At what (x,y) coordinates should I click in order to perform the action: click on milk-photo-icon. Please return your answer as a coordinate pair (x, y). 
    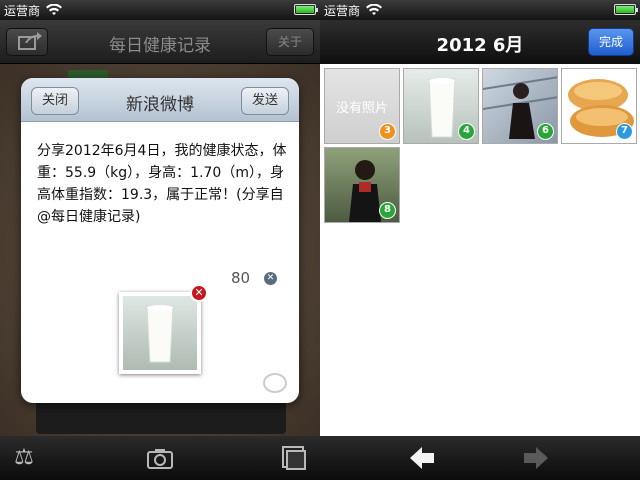
    Looking at the image, I should click on (160, 333).